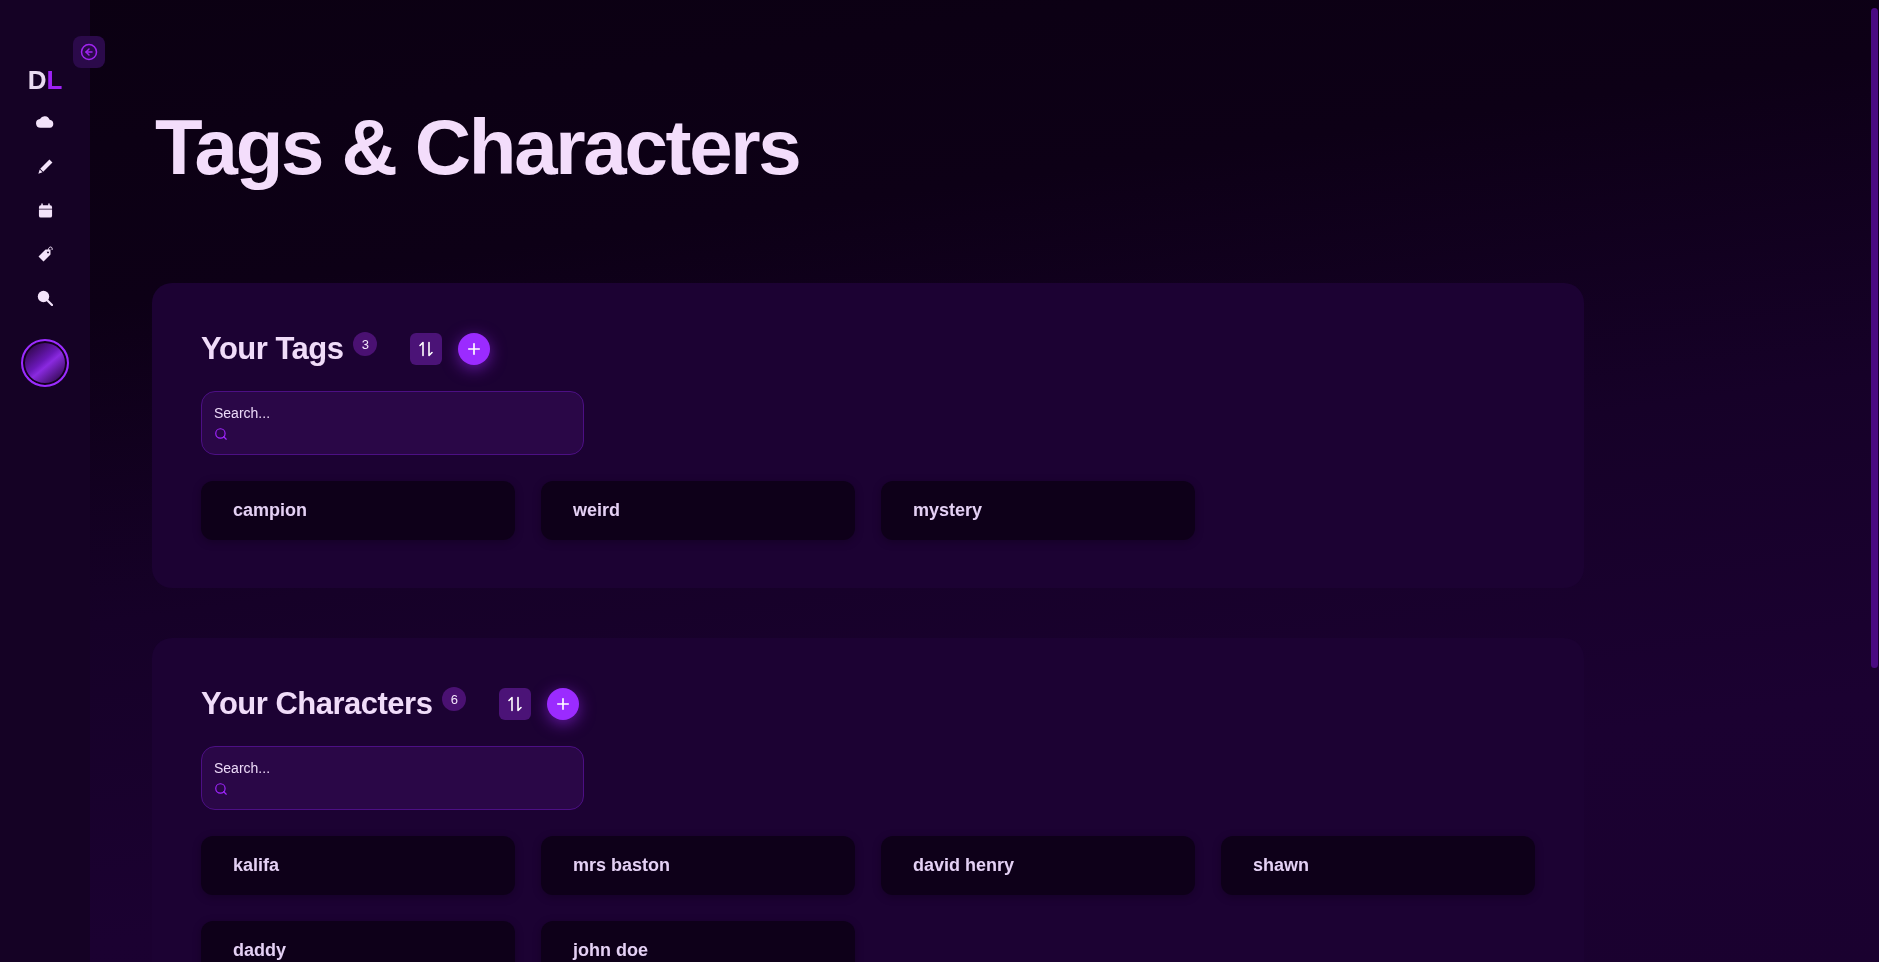 The image size is (1879, 962). Describe the element at coordinates (1038, 865) in the screenshot. I see `character-card: david henry` at that location.